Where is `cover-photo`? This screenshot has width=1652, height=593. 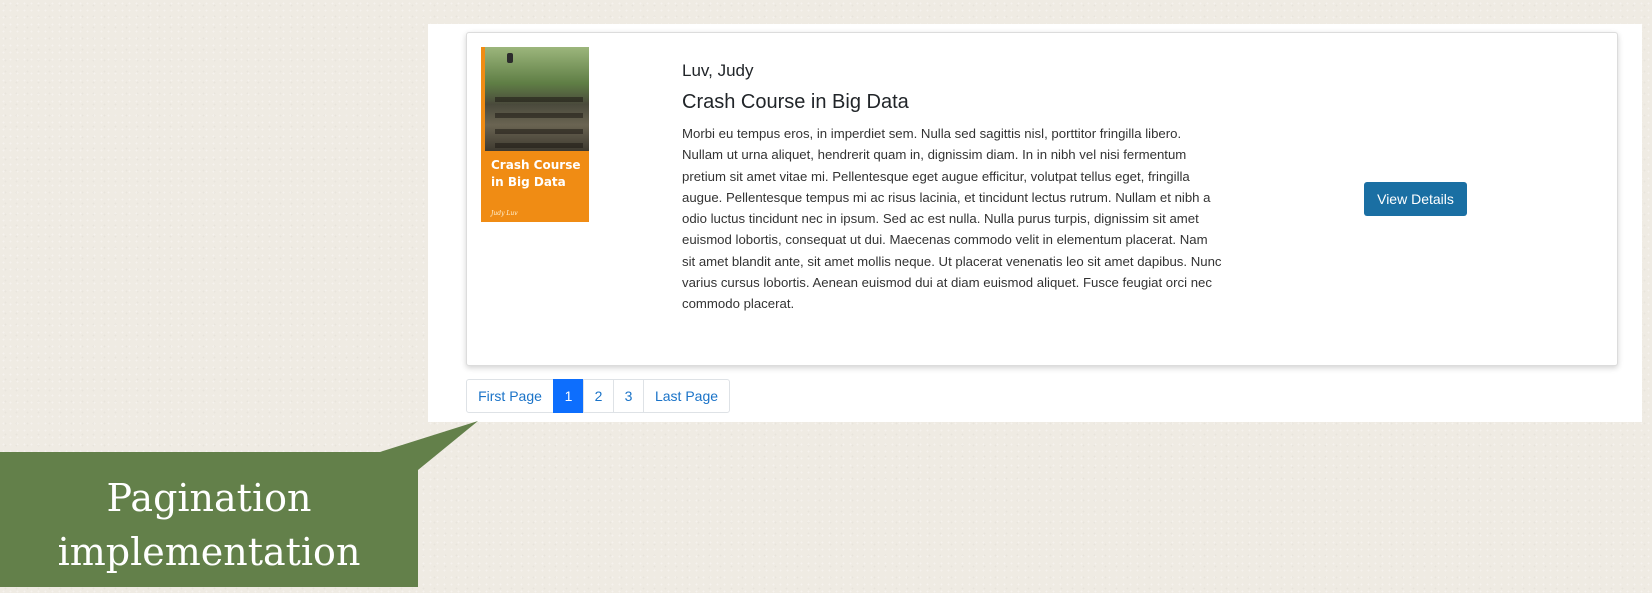
cover-photo is located at coordinates (537, 99).